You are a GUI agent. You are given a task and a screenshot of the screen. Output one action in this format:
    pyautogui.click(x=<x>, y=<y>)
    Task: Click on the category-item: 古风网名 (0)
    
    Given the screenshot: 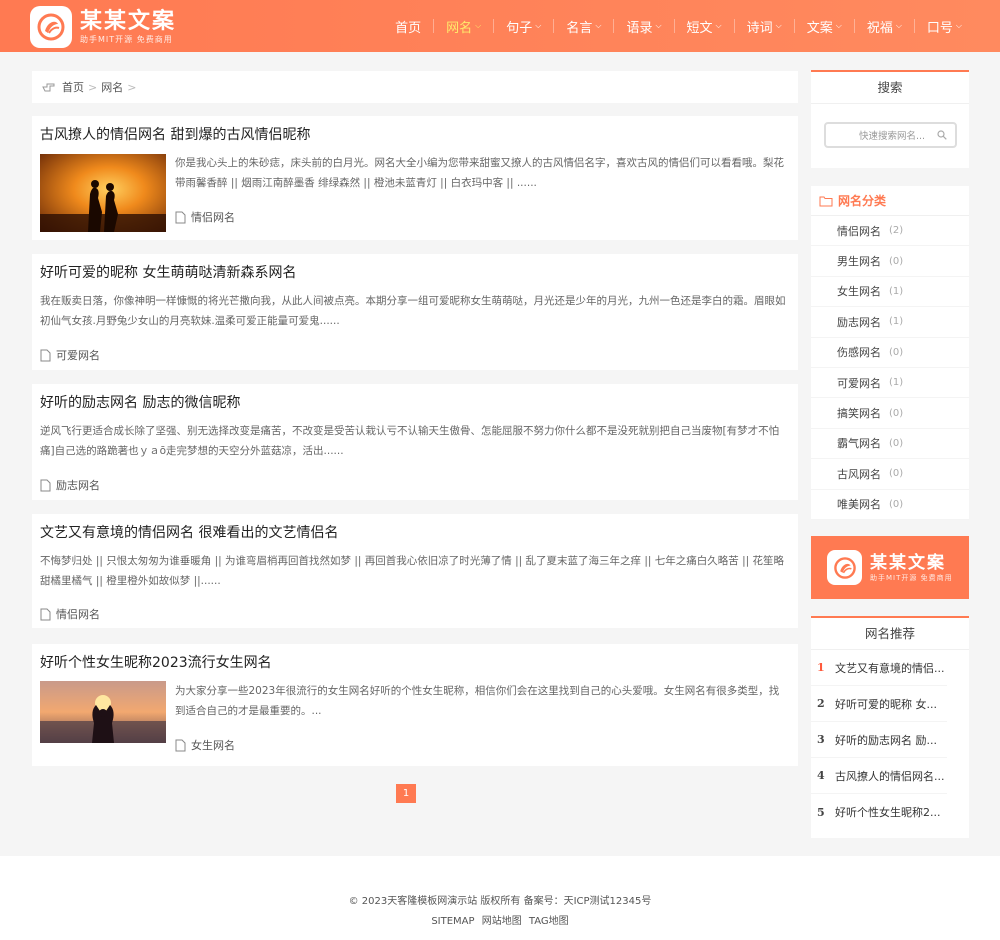 What is the action you would take?
    pyautogui.click(x=890, y=474)
    